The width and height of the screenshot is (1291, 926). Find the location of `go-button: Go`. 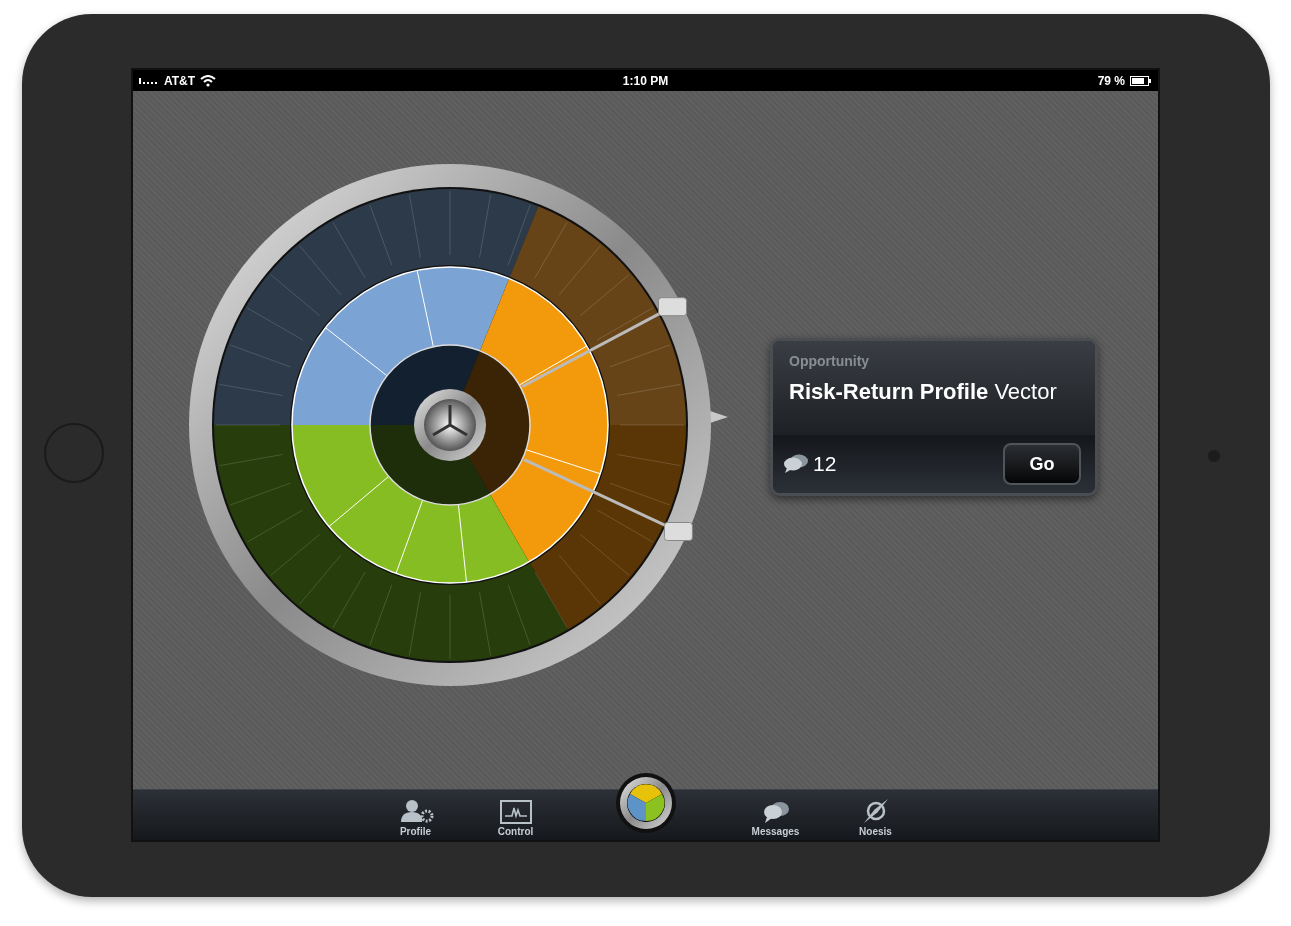

go-button: Go is located at coordinates (1042, 464).